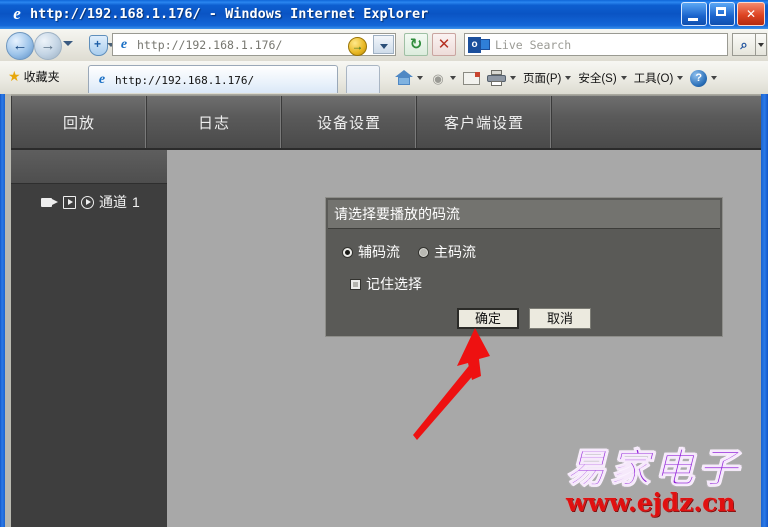 Image resolution: width=768 pixels, height=527 pixels. I want to click on close-icon: ✕, so click(751, 14).